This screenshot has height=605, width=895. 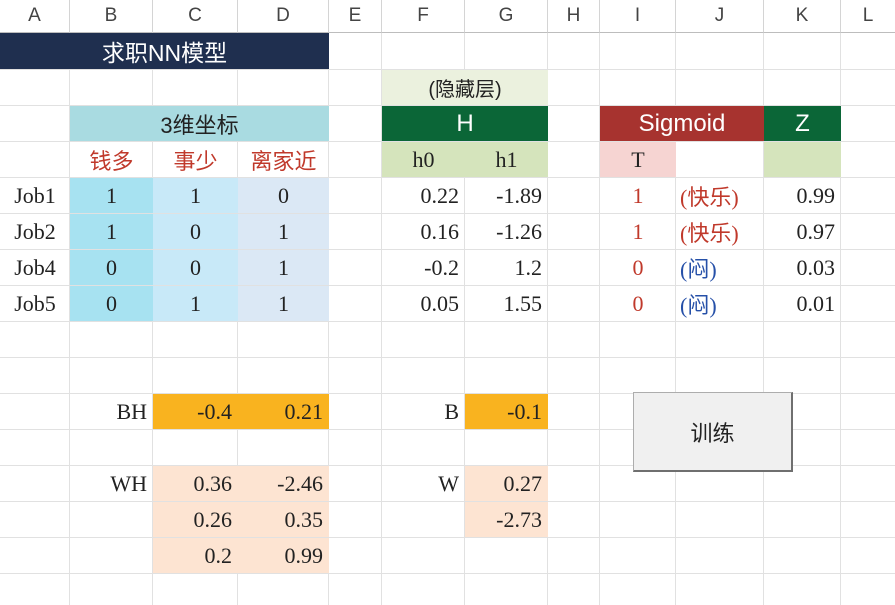 I want to click on hidden-value-cell: -1.26, so click(x=506, y=231).